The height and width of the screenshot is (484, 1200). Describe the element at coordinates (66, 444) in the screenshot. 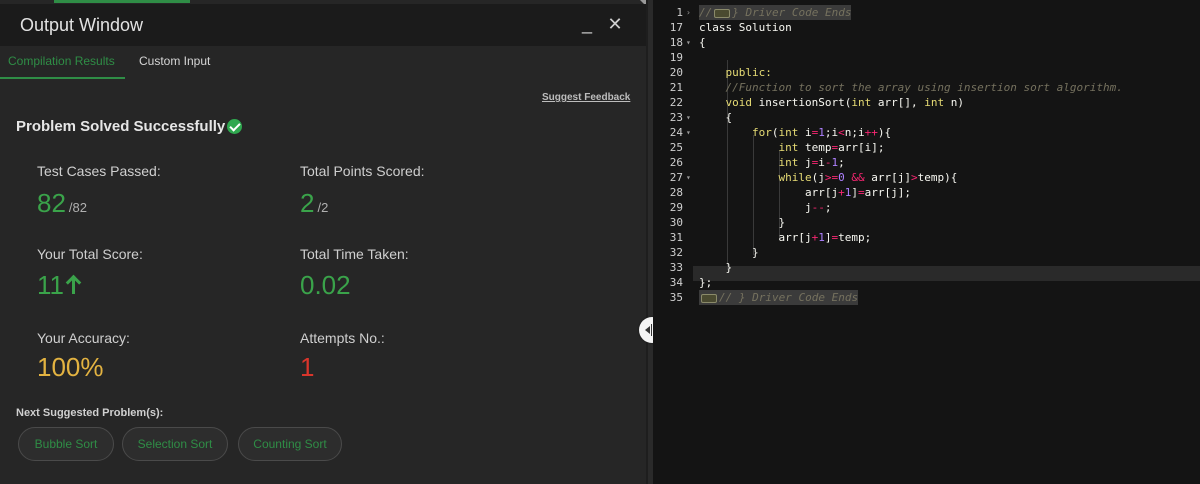

I see `suggestion-bubble-sort: Bubble Sort` at that location.